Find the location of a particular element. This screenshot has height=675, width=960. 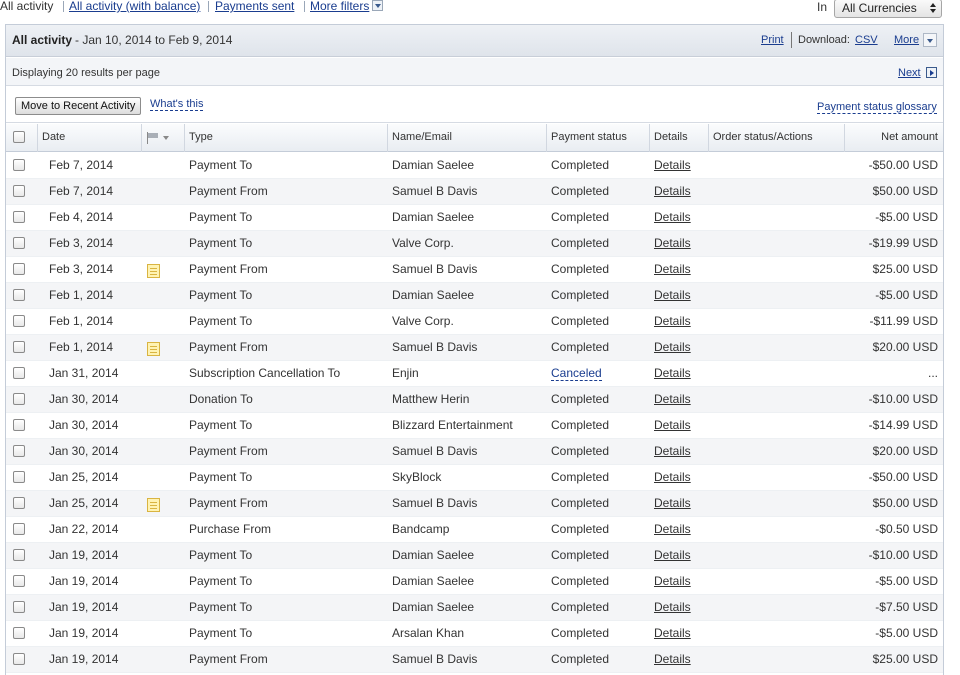

flag-icon is located at coordinates (158, 138).